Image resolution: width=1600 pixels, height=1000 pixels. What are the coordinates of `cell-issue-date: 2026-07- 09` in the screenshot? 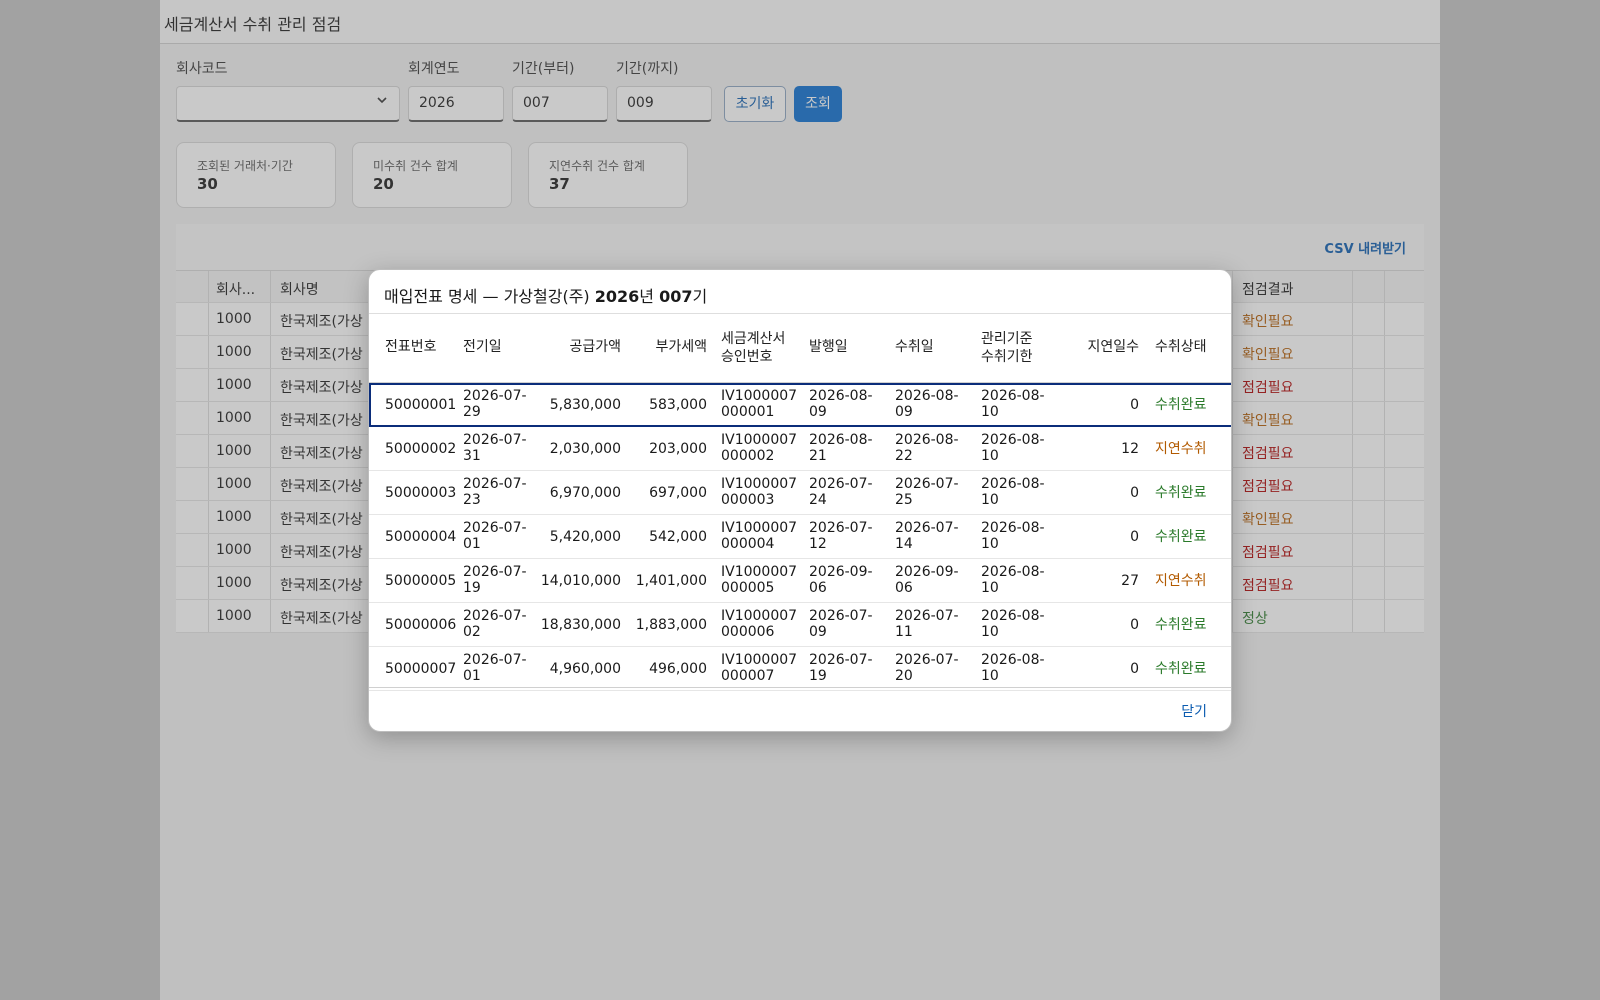 It's located at (841, 624).